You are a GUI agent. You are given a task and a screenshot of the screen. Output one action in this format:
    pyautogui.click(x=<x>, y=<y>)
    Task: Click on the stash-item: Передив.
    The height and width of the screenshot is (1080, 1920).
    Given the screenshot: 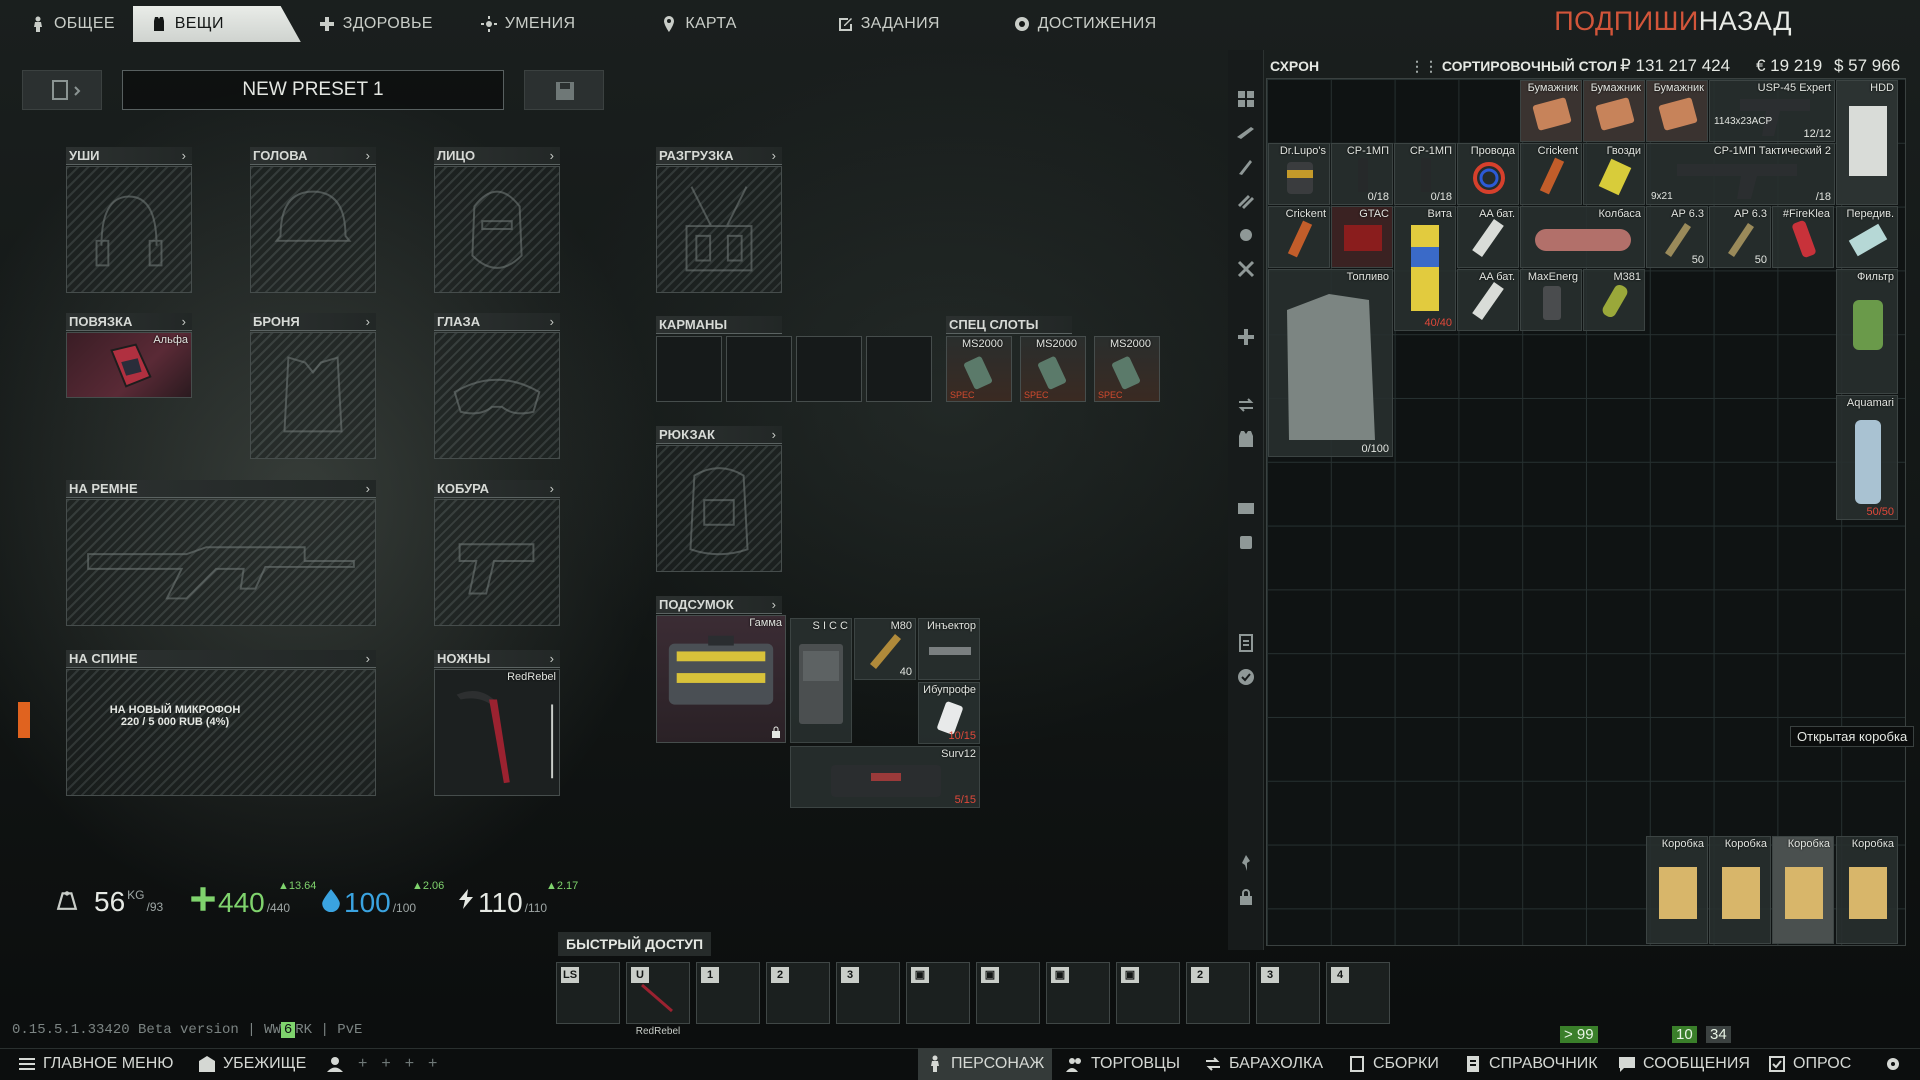 What is the action you would take?
    pyautogui.click(x=1867, y=237)
    